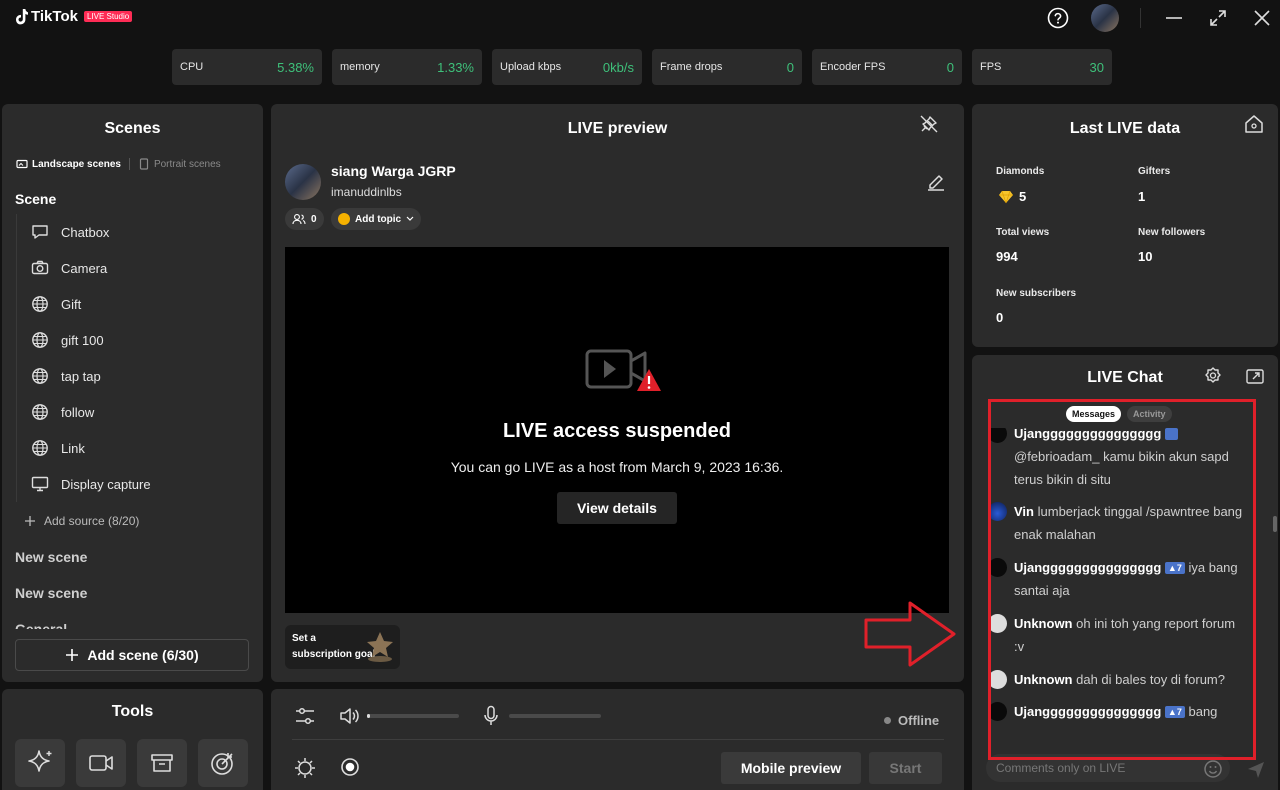  Describe the element at coordinates (40, 484) in the screenshot. I see `monitor-icon` at that location.